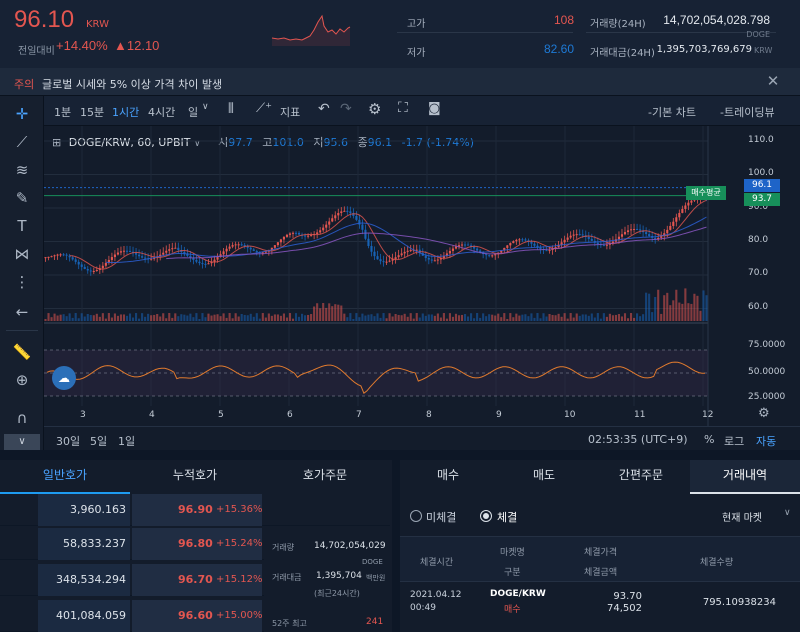 The width and height of the screenshot is (800, 632). What do you see at coordinates (374, 109) in the screenshot?
I see `settings-icon: ⚙` at bounding box center [374, 109].